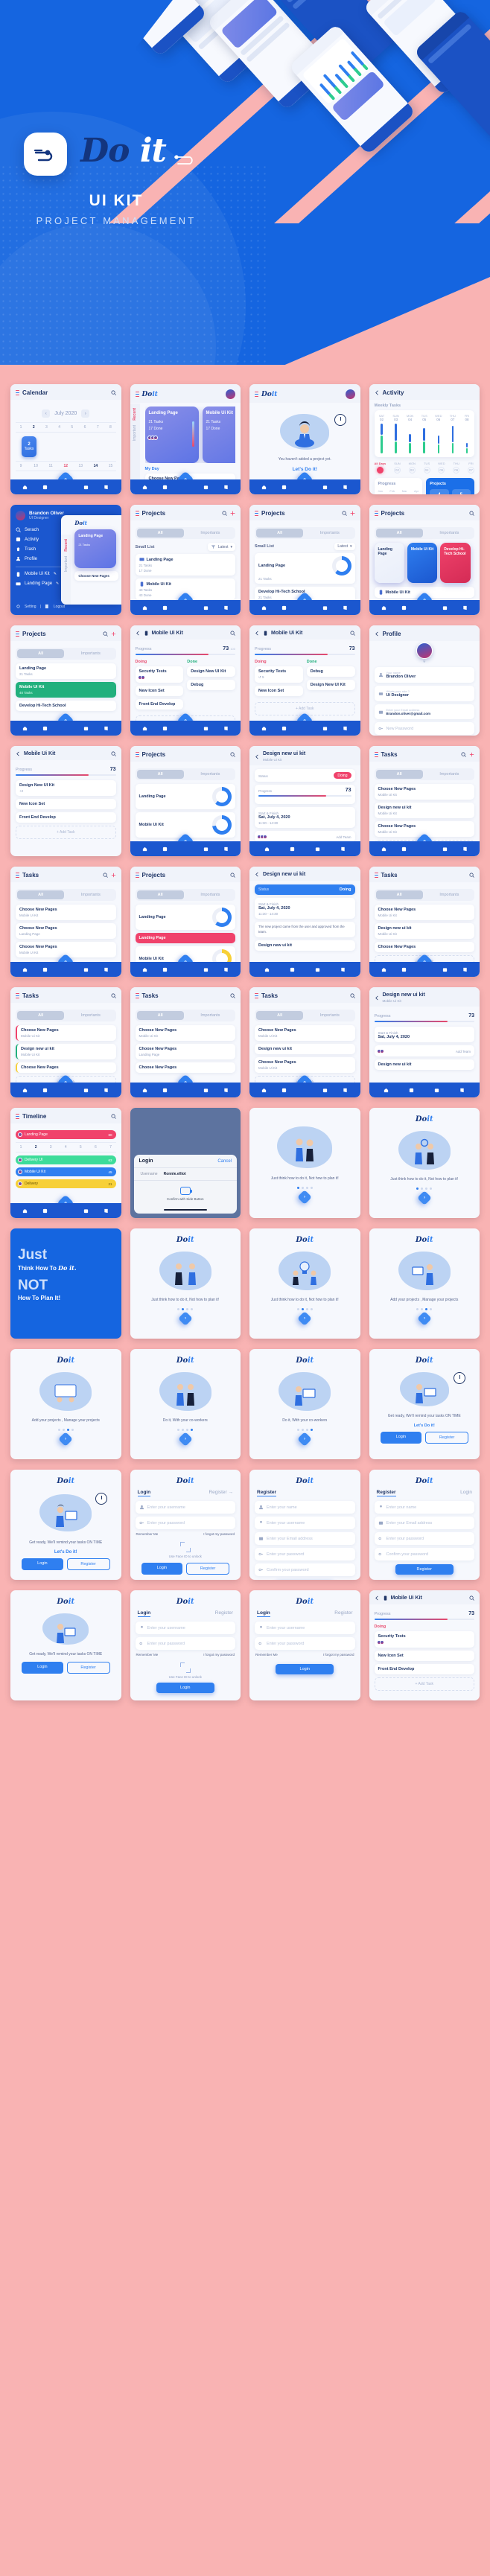 The image size is (490, 2576). What do you see at coordinates (305, 1187) in the screenshot?
I see `page-dots` at bounding box center [305, 1187].